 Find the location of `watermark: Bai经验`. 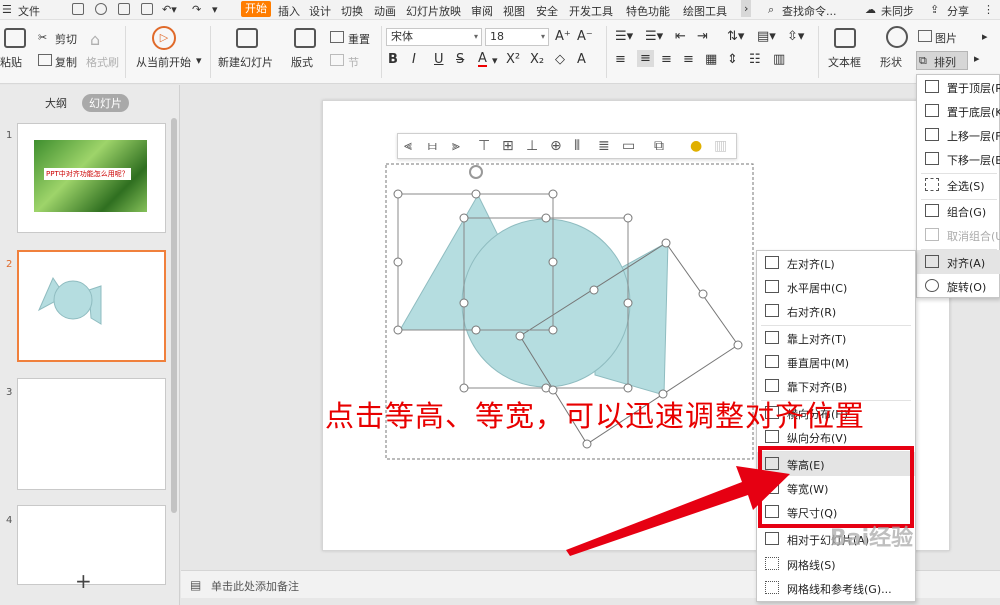

watermark: Bai经验 is located at coordinates (872, 538).